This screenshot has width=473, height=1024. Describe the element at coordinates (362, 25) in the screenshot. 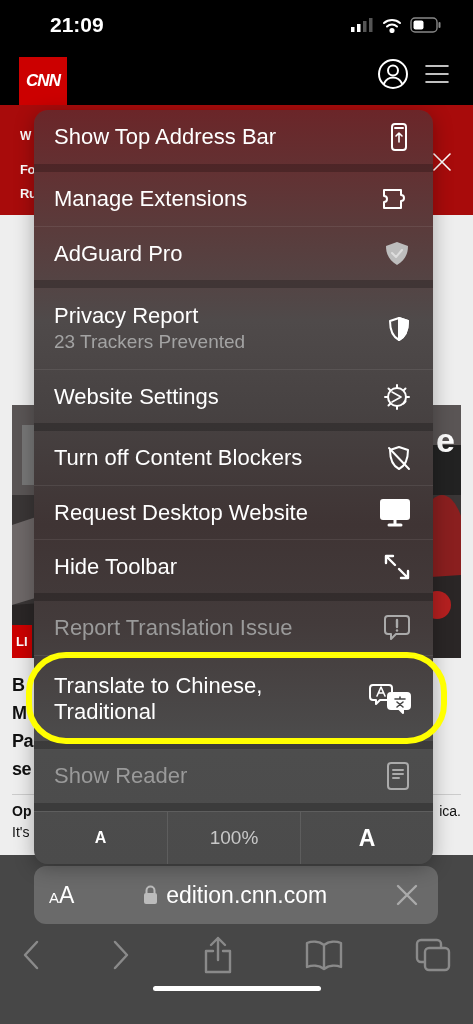

I see `signal-icon` at that location.